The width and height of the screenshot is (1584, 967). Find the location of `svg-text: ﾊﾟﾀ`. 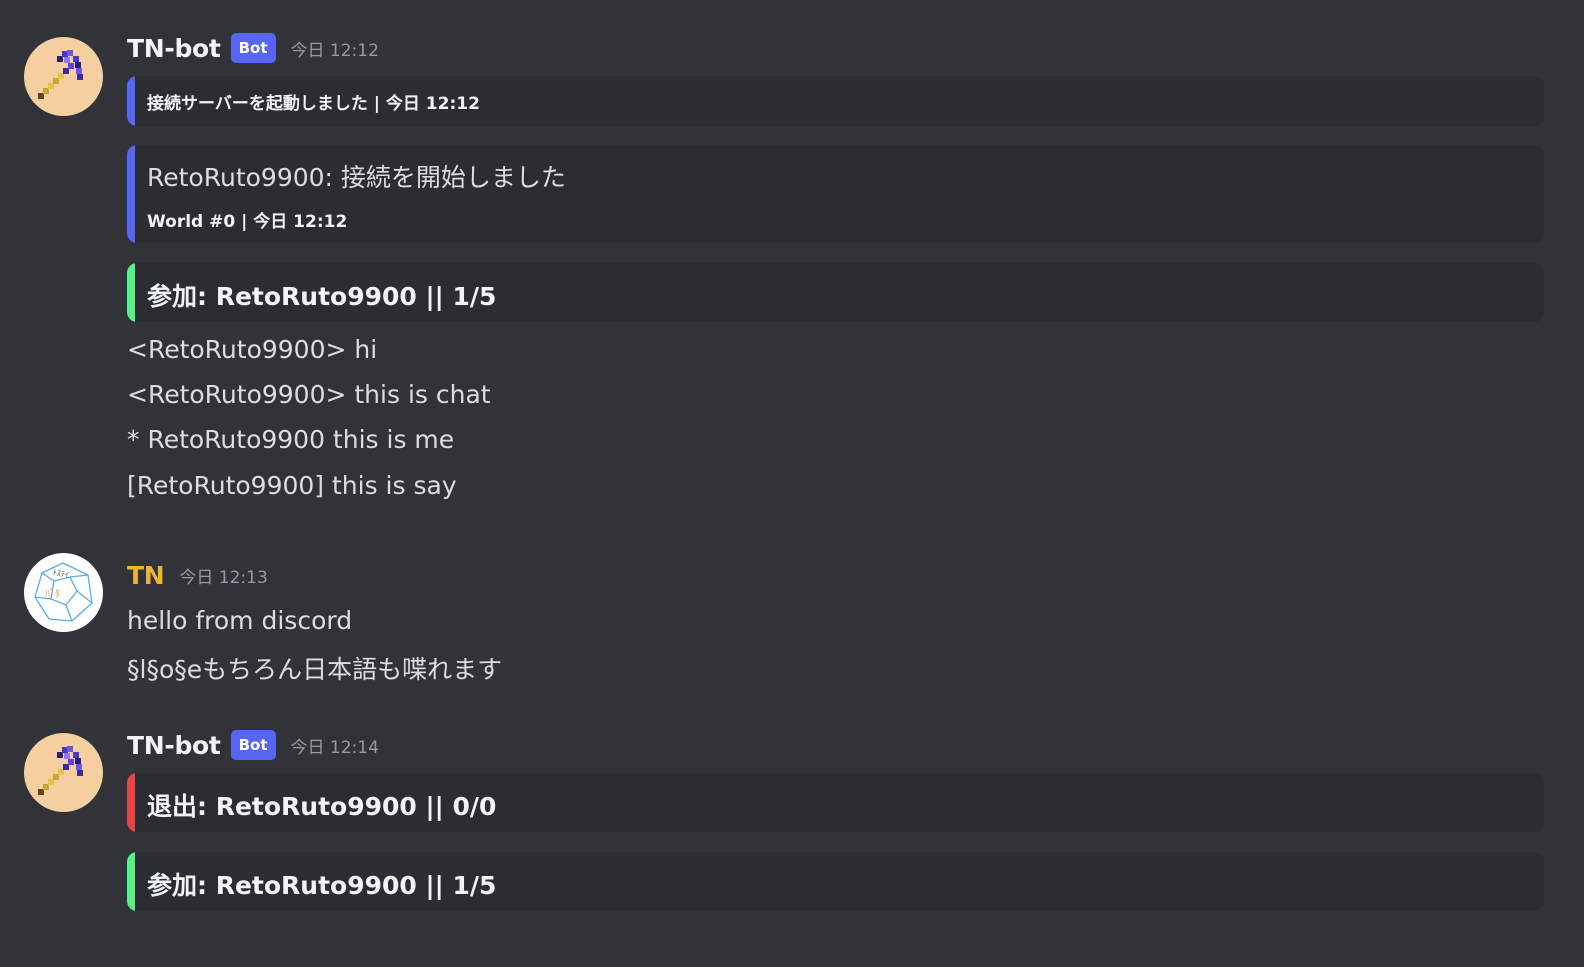

svg-text: ﾊﾟﾀ is located at coordinates (52, 594).